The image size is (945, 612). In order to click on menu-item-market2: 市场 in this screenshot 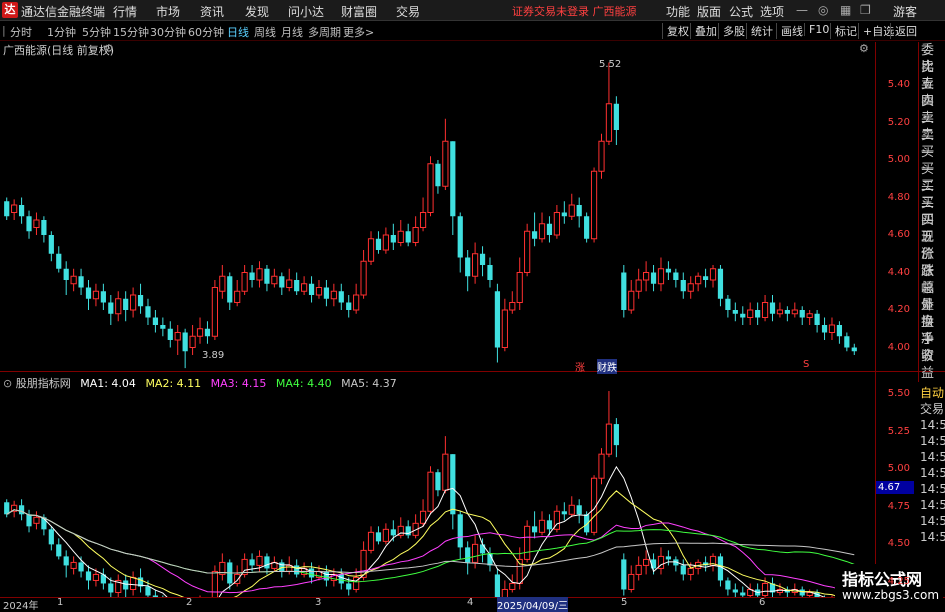, I will do `click(168, 11)`.